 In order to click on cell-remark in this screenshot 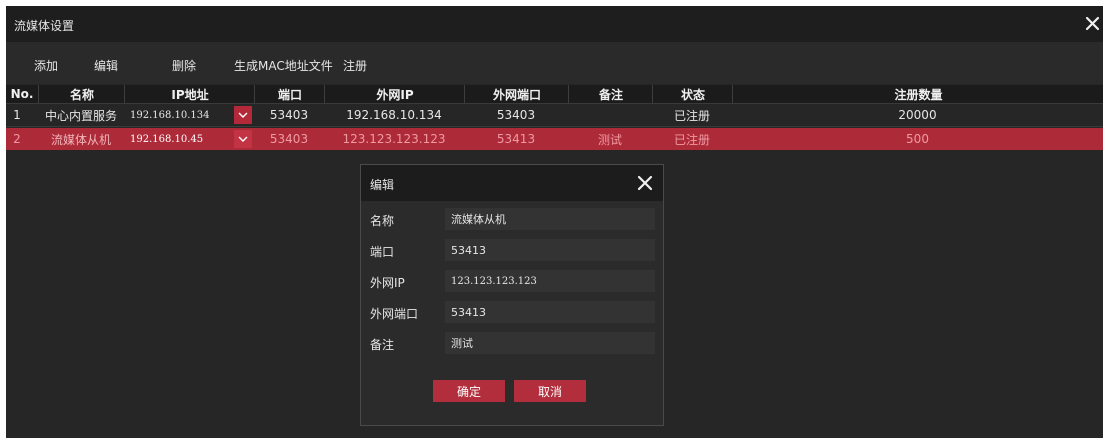, I will do `click(610, 115)`.